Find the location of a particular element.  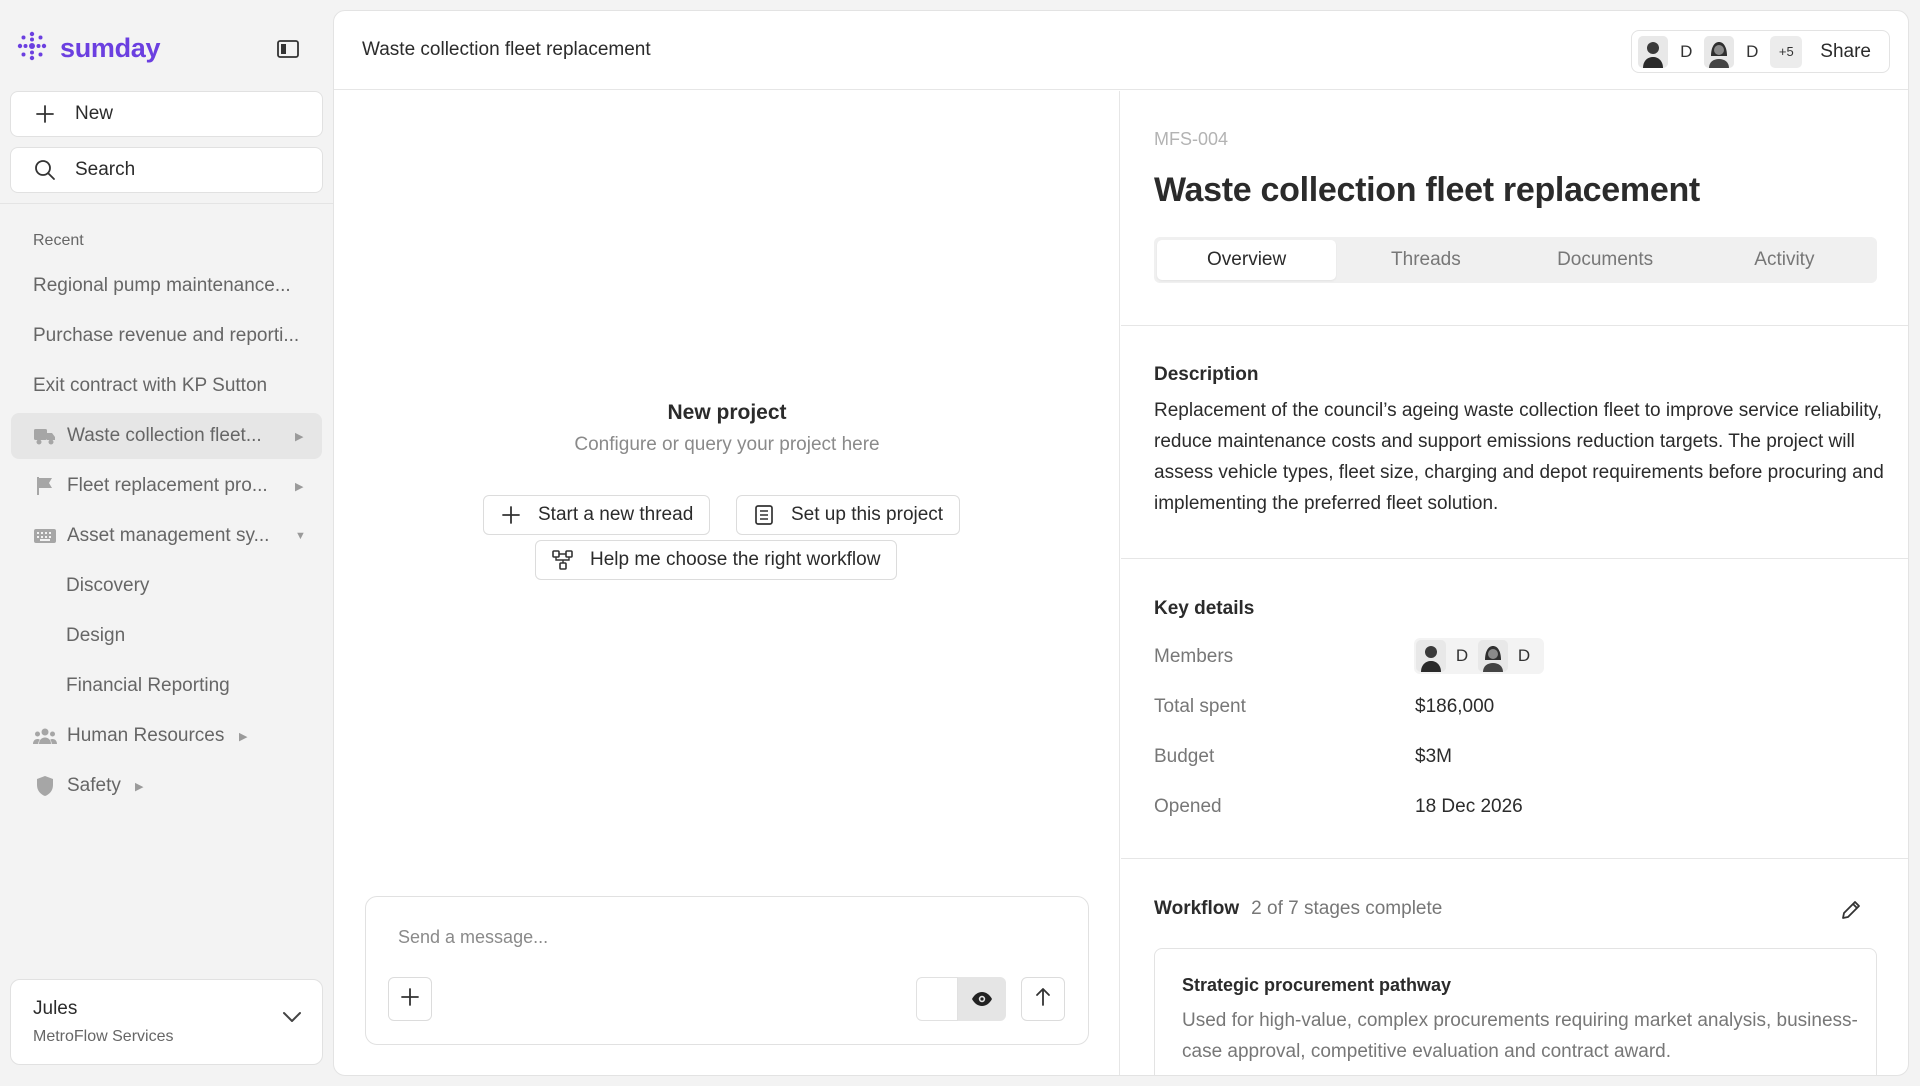

share-button: D D +5 Share is located at coordinates (1760, 51).